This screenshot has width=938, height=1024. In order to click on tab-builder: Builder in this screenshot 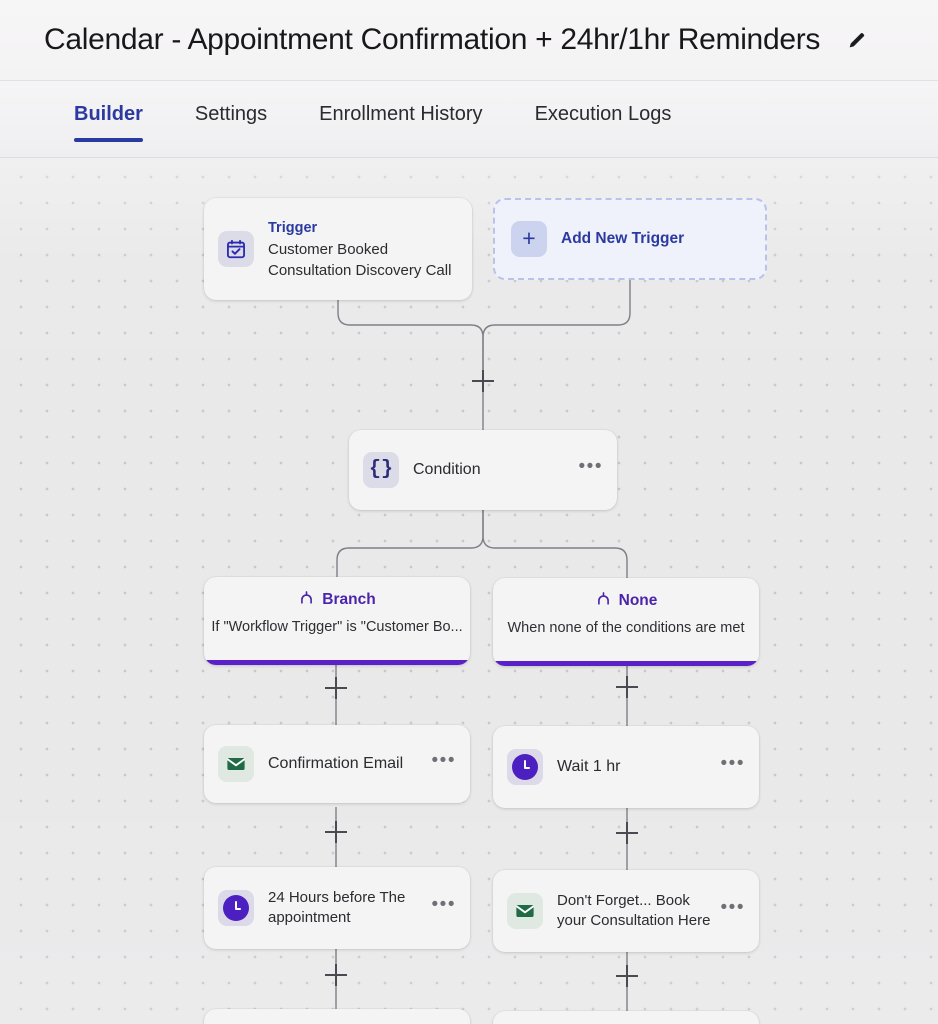, I will do `click(108, 122)`.